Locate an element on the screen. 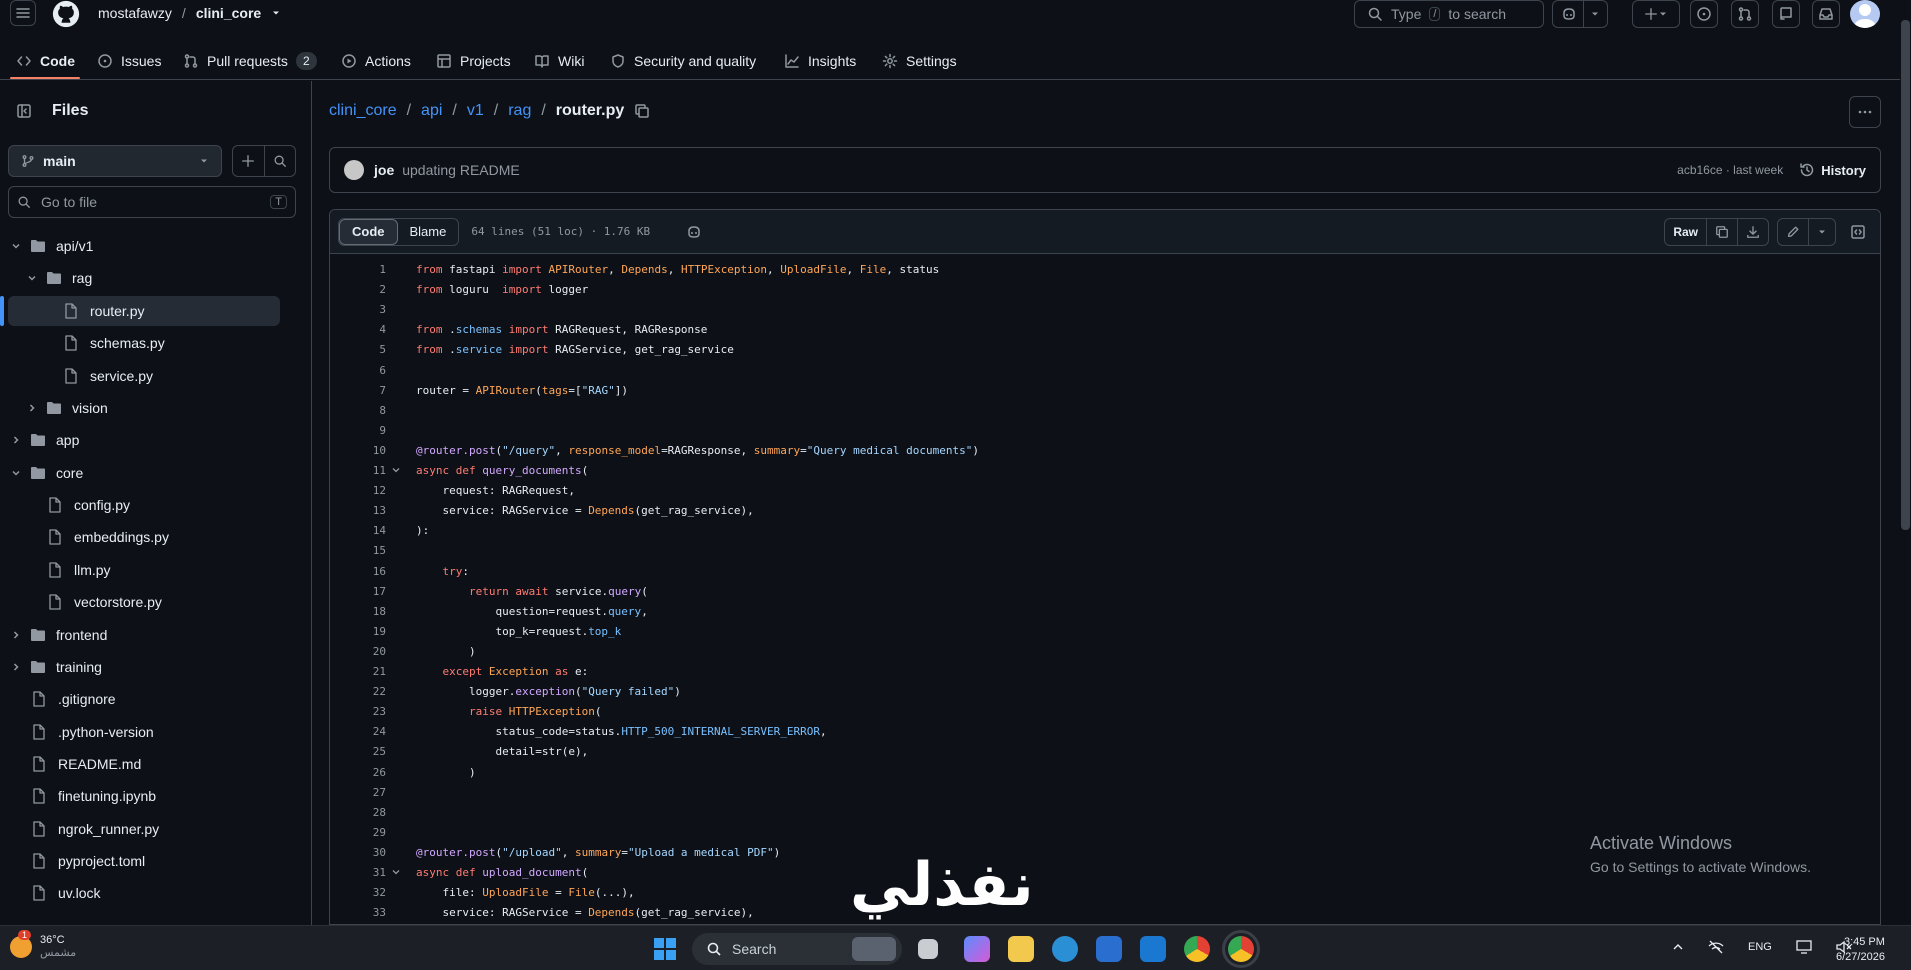  copy-raw-button is located at coordinates (1721, 232).